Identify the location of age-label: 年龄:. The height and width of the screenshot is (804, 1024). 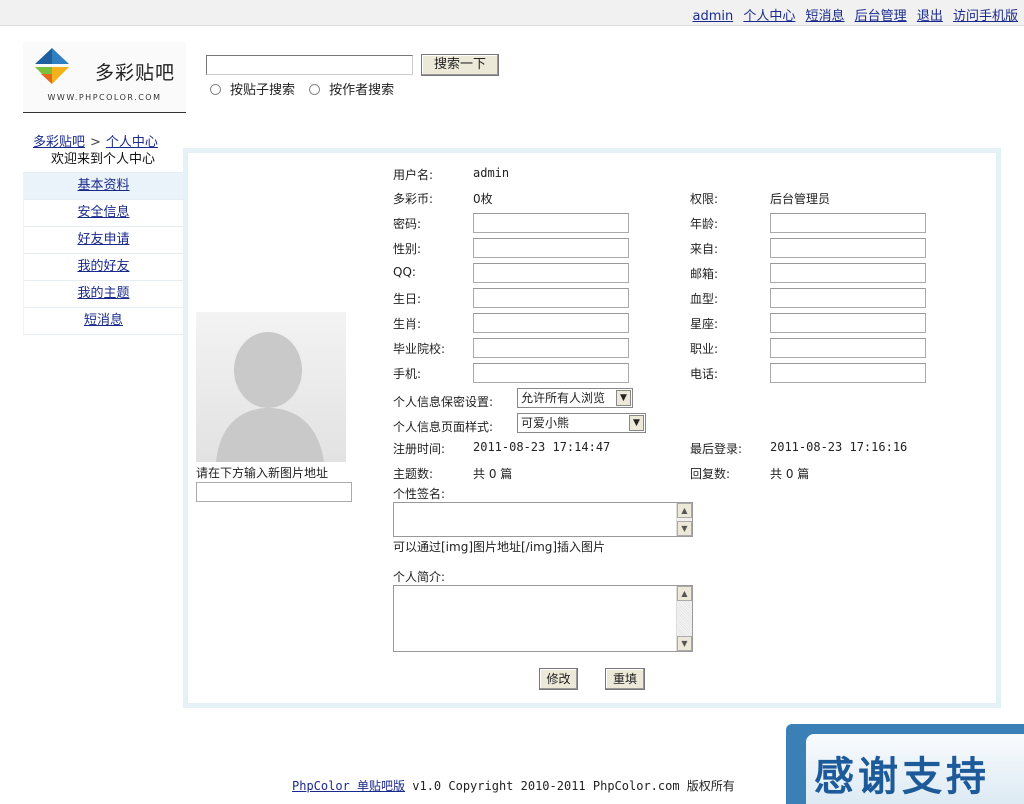
(704, 224).